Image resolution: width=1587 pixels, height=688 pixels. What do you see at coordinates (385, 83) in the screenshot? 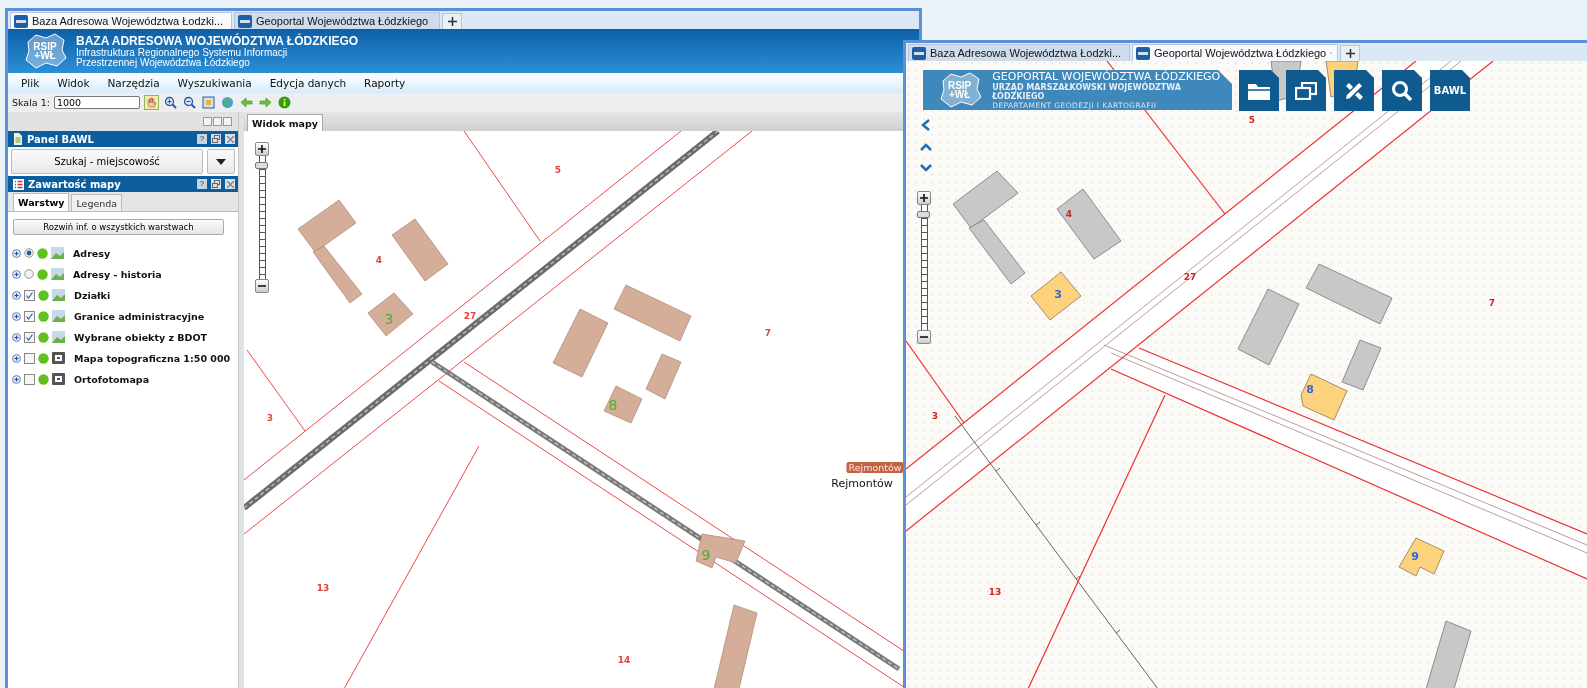
I see `menu-item: Raporty` at bounding box center [385, 83].